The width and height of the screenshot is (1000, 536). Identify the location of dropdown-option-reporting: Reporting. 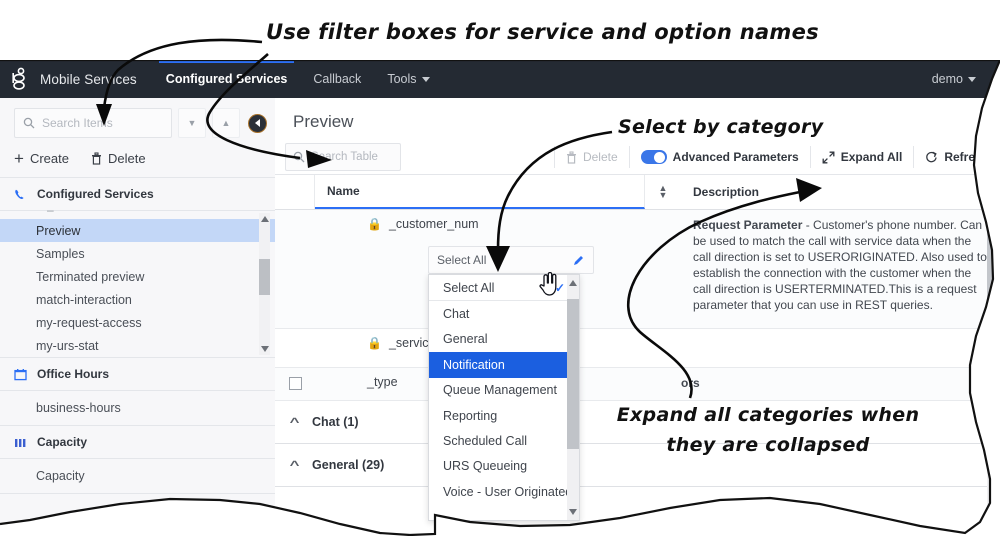
(504, 415).